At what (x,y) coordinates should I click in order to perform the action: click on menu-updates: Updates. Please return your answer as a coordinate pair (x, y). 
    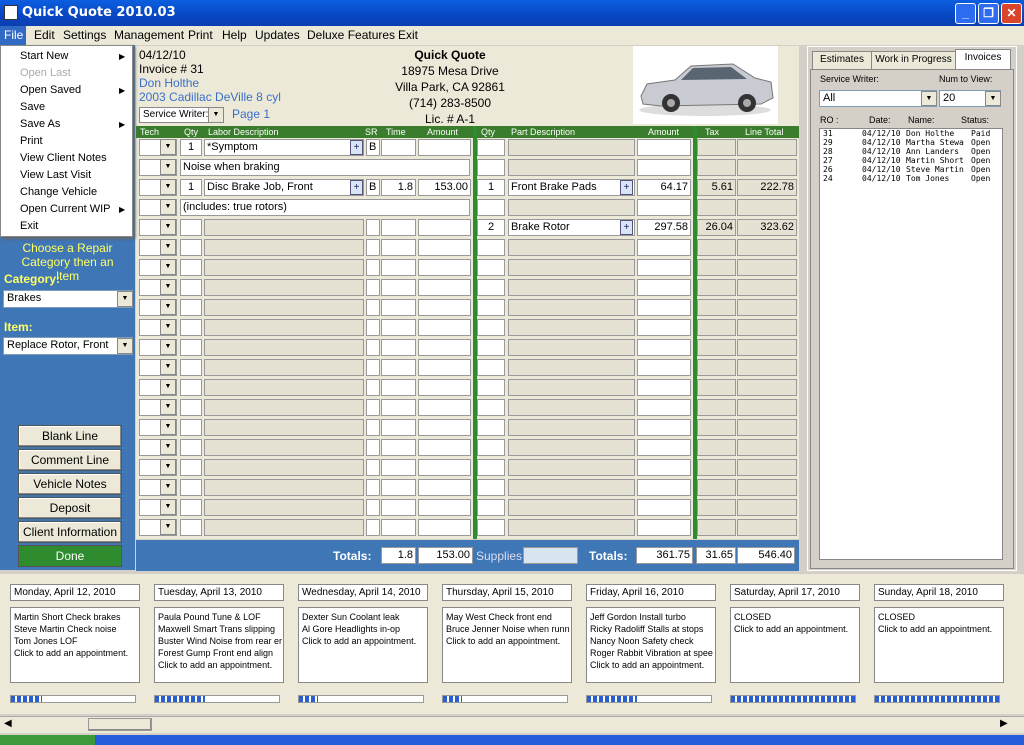
    Looking at the image, I should click on (277, 35).